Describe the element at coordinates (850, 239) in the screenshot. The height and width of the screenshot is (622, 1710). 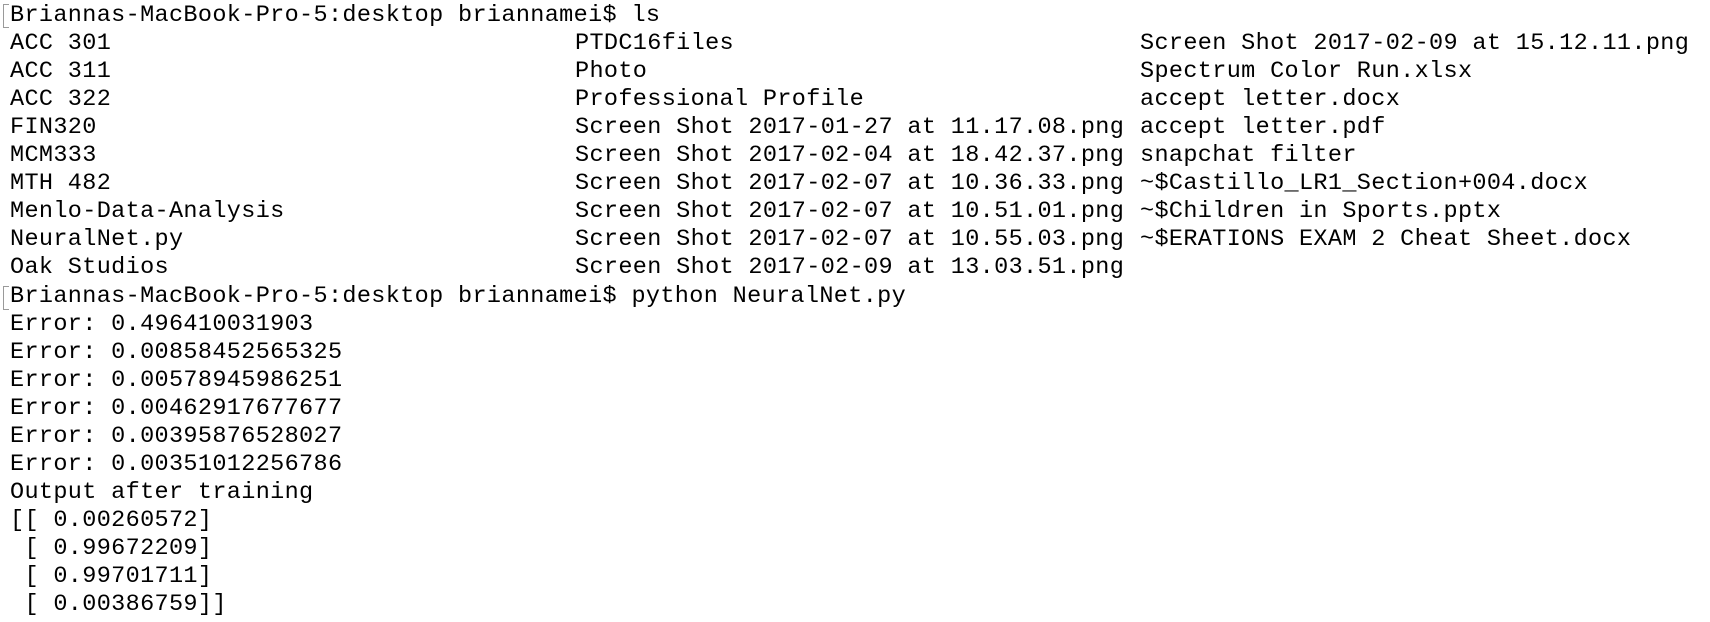
I see `ls-entry: Screen Shot 2017-02-07 at 10.55.03.png` at that location.